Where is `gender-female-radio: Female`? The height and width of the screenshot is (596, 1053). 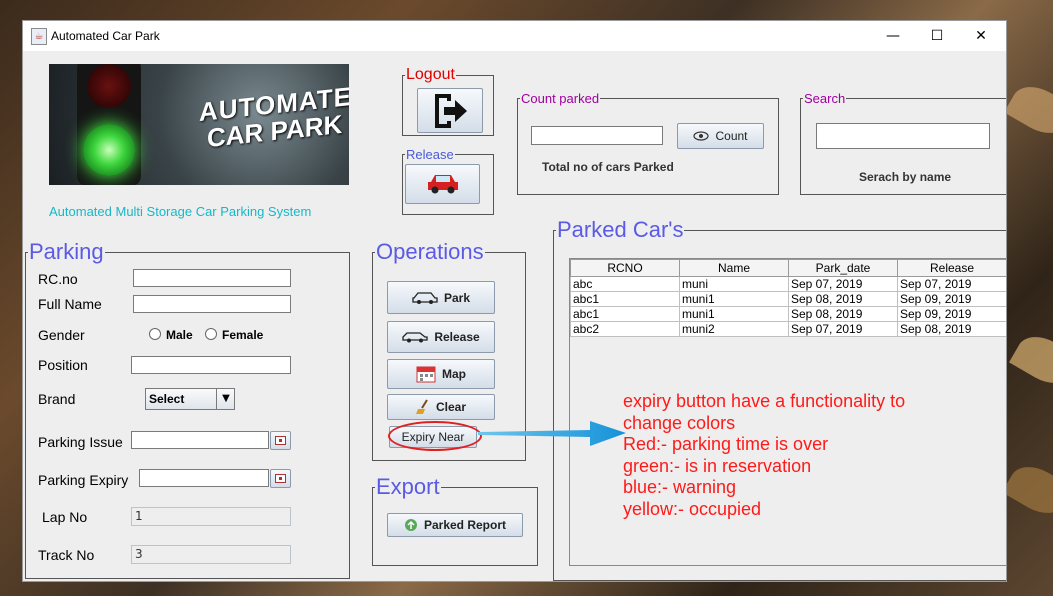 gender-female-radio: Female is located at coordinates (234, 335).